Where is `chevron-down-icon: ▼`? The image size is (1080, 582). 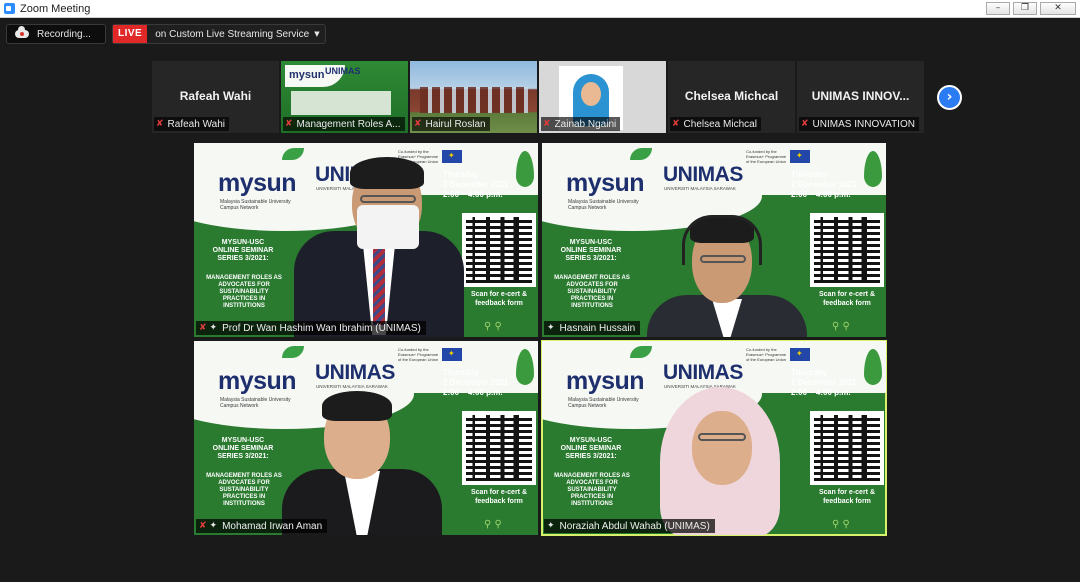
chevron-down-icon: ▼ is located at coordinates (319, 34).